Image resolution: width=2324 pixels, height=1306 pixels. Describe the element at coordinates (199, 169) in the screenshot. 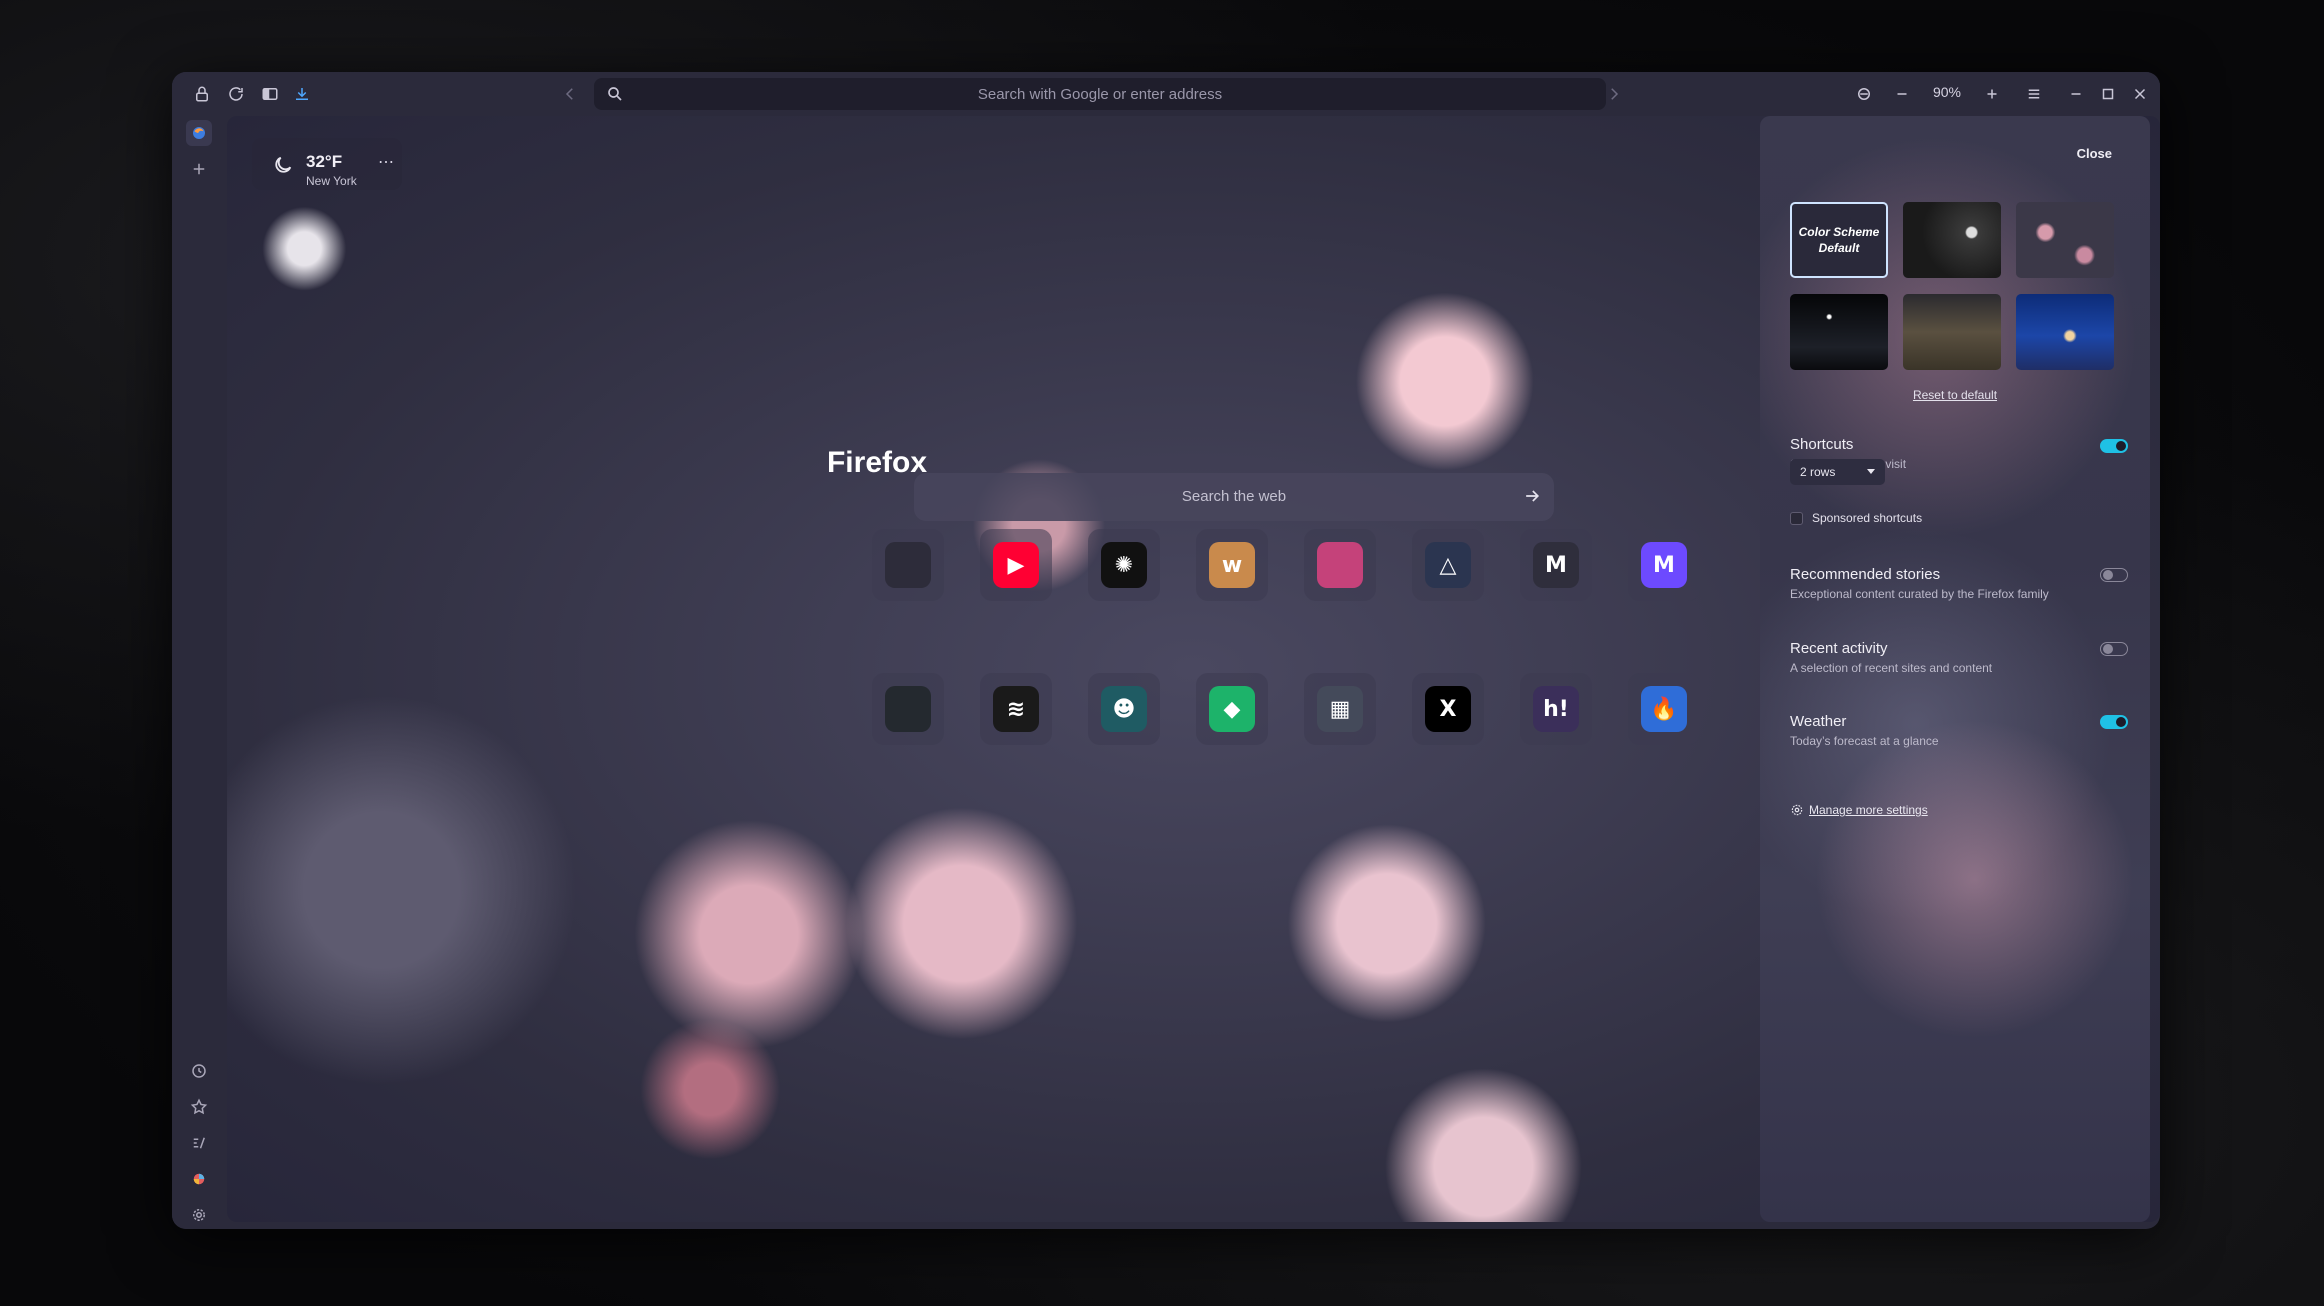

I see `new-tab-icon` at that location.